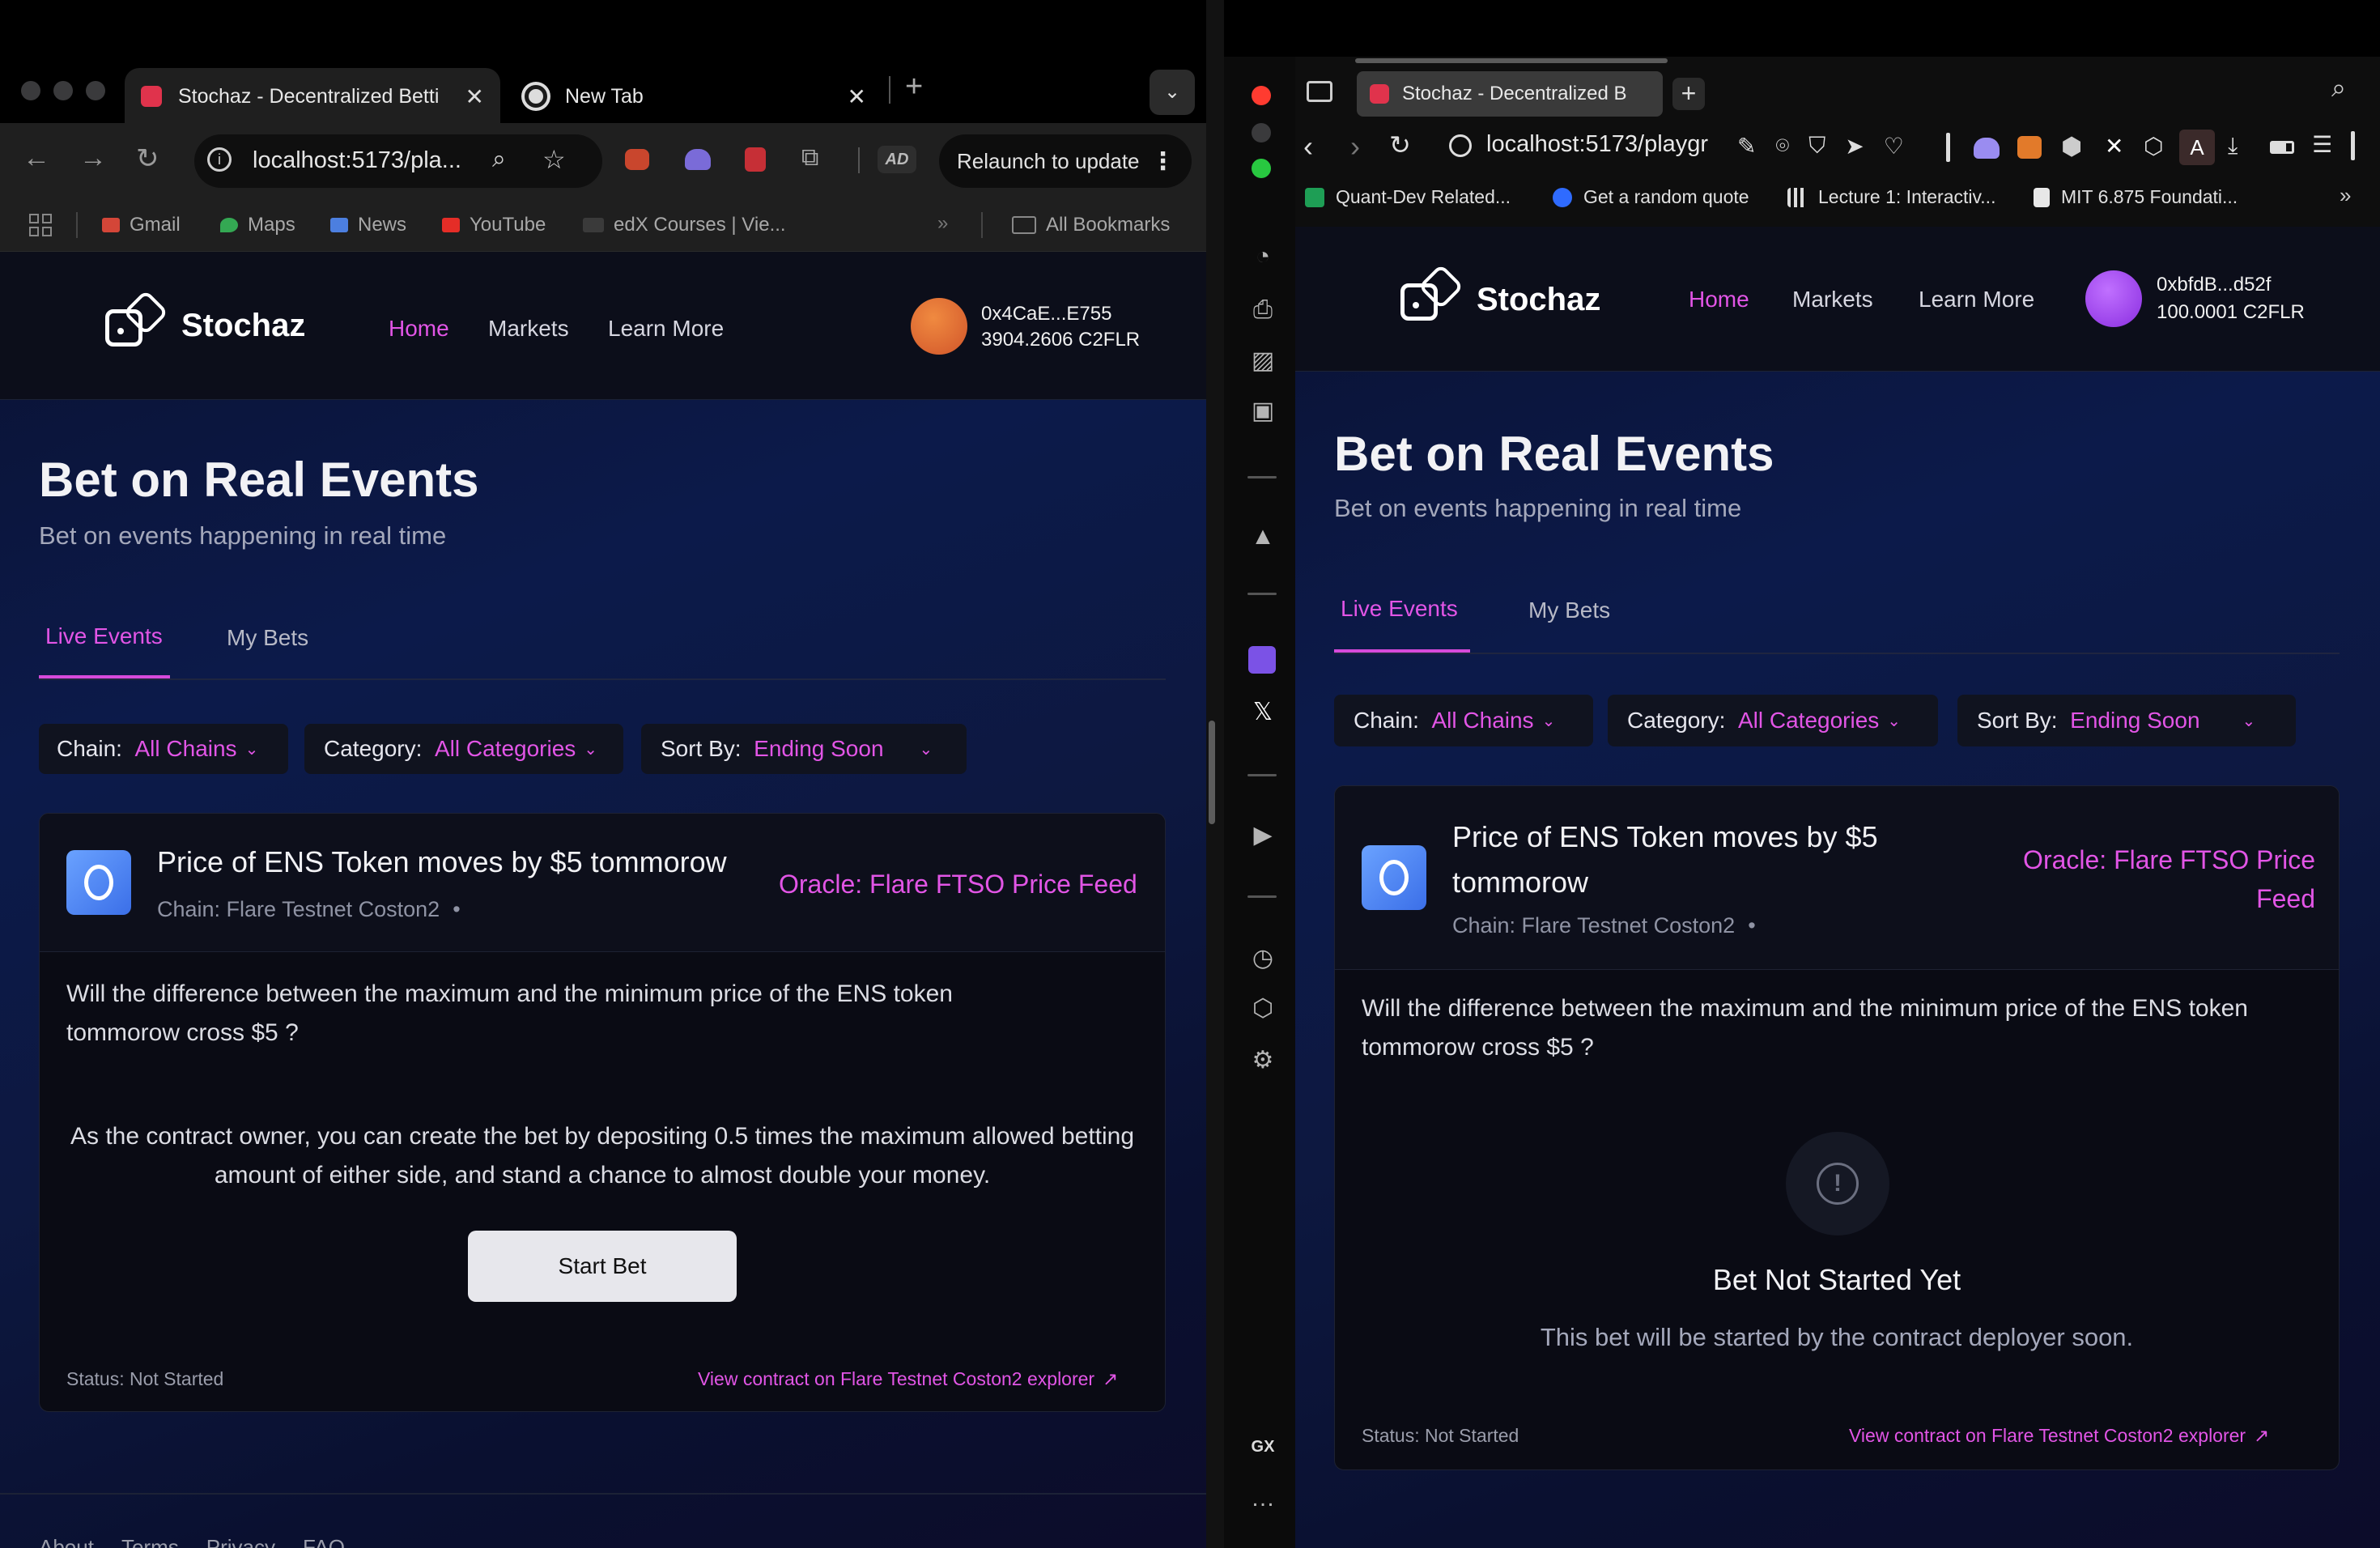 The image size is (2380, 1548). Describe the element at coordinates (2071, 147) in the screenshot. I see `cube-extension-icon: ⬢` at that location.